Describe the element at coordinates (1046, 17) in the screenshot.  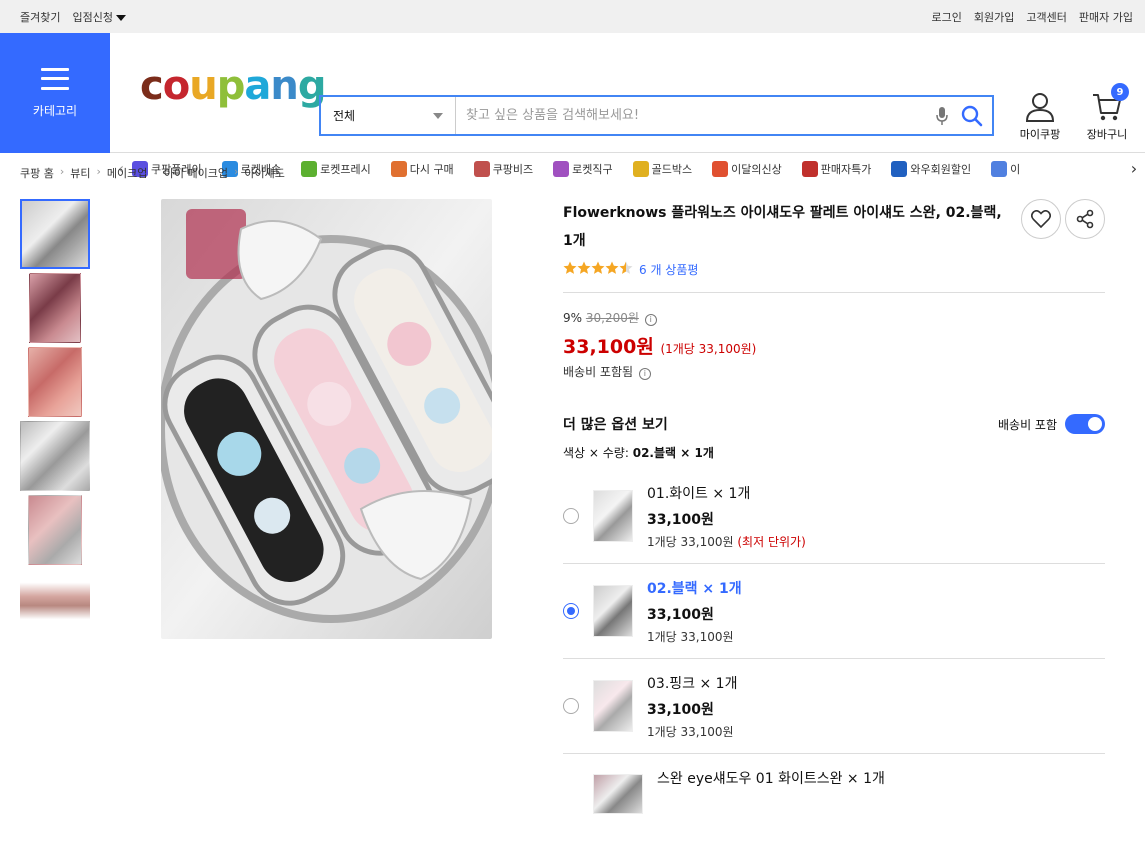
I see `customer-center-link: 고객센터` at that location.